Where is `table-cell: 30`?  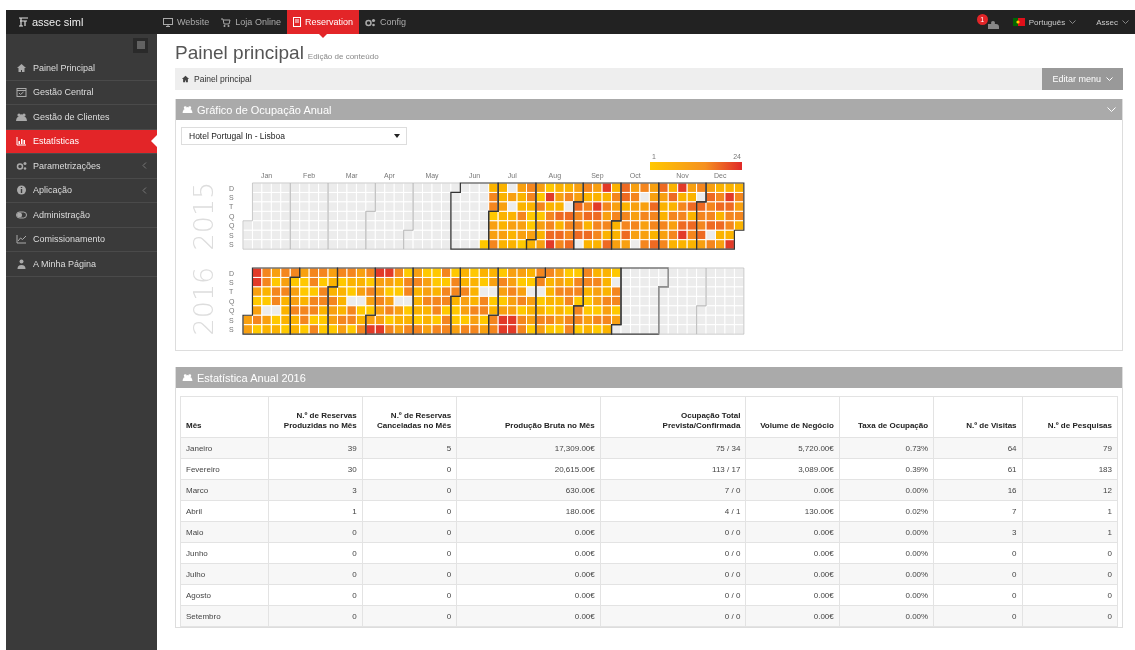
table-cell: 30 is located at coordinates (315, 469).